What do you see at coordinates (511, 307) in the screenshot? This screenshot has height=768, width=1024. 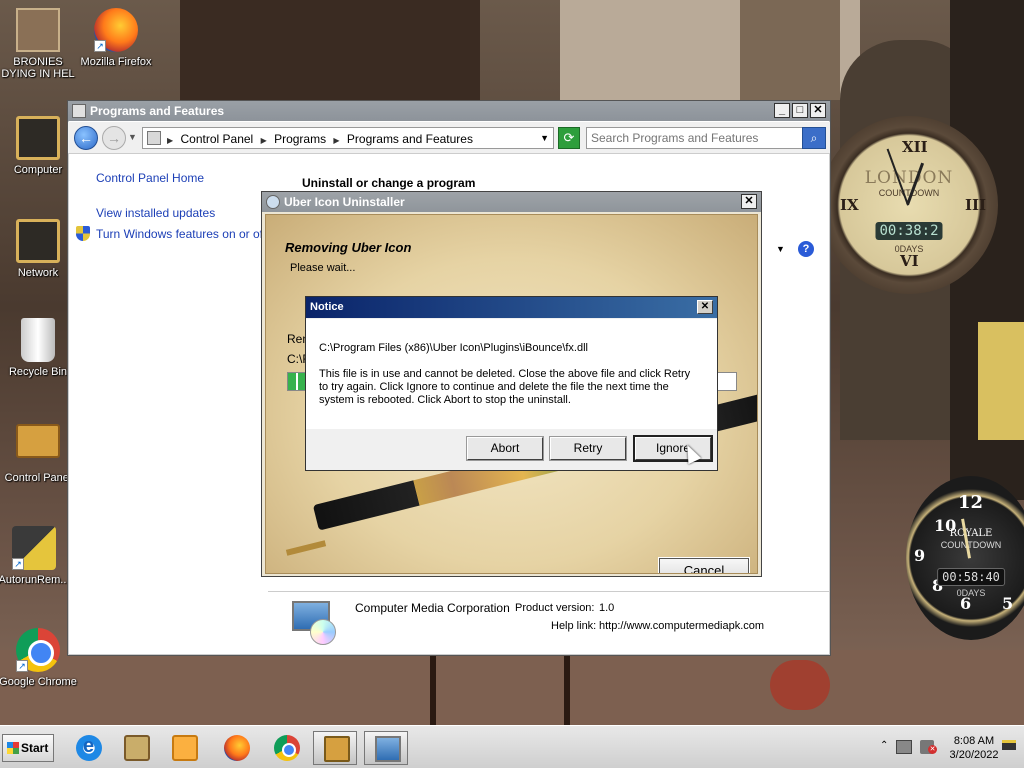 I see `dialog-titlebar: Notice ✕` at bounding box center [511, 307].